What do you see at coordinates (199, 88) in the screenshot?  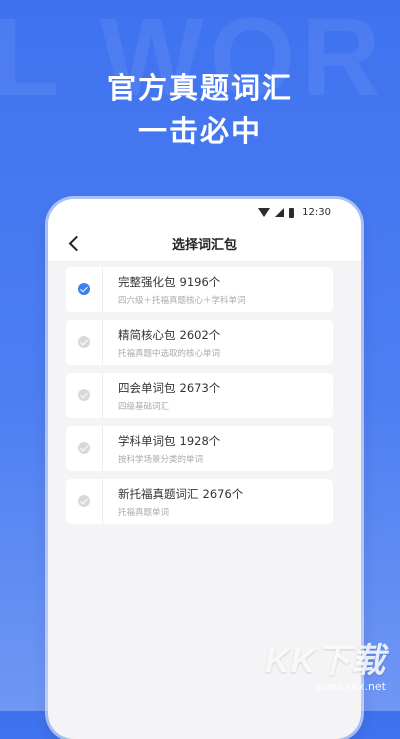 I see `headline-line-1: 官方真题词汇` at bounding box center [199, 88].